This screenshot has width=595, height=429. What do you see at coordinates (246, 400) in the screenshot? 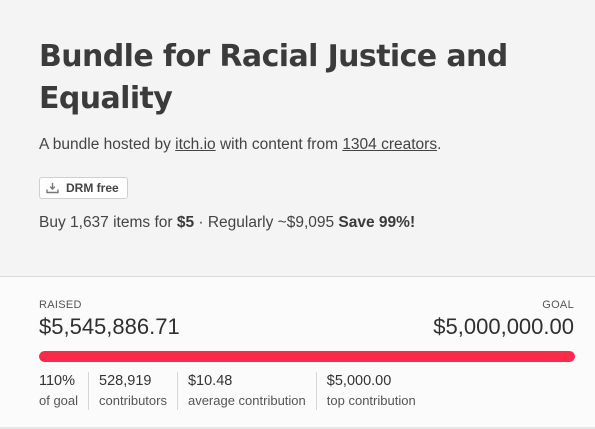
I see `metric-label: average contribution` at bounding box center [246, 400].